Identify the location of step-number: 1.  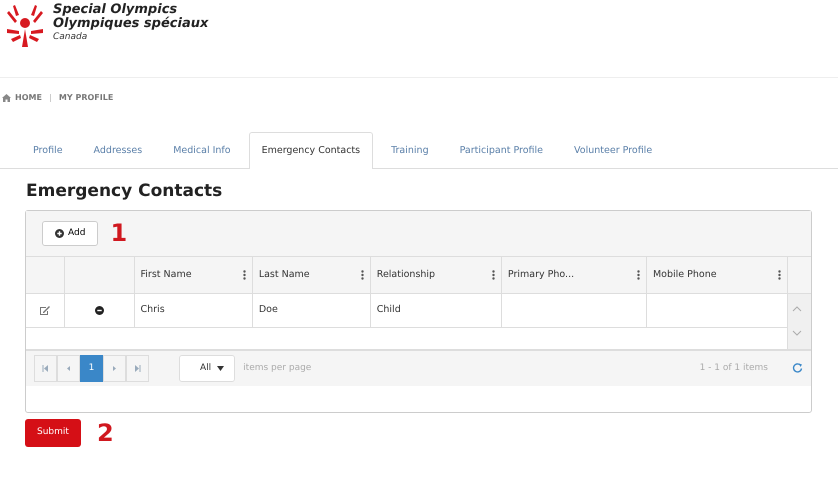
(119, 233).